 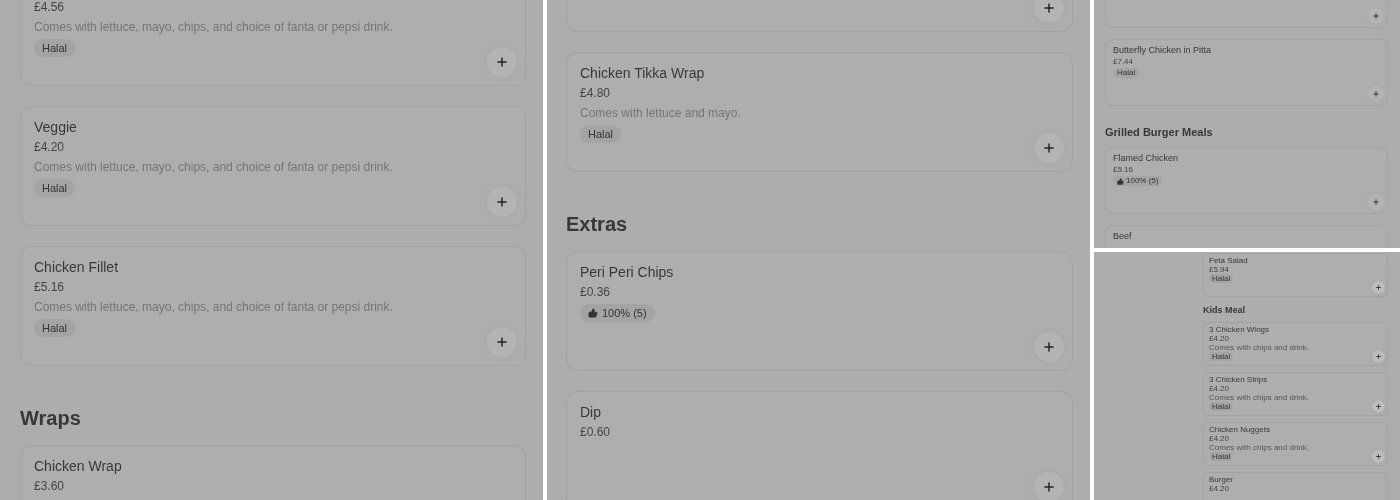 What do you see at coordinates (1221, 479) in the screenshot?
I see `item-name: Burger` at bounding box center [1221, 479].